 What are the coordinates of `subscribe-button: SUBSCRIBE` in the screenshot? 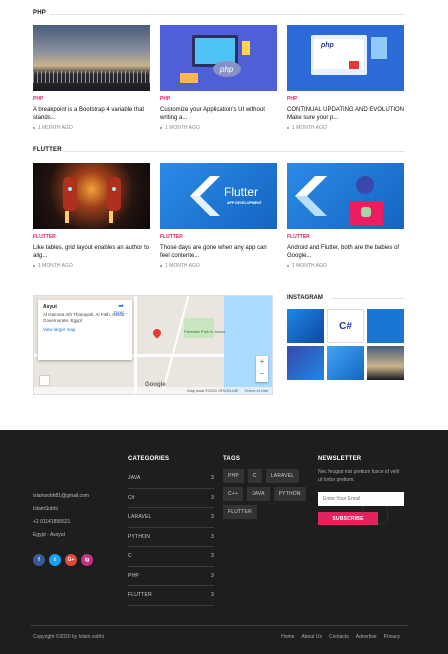 It's located at (348, 518).